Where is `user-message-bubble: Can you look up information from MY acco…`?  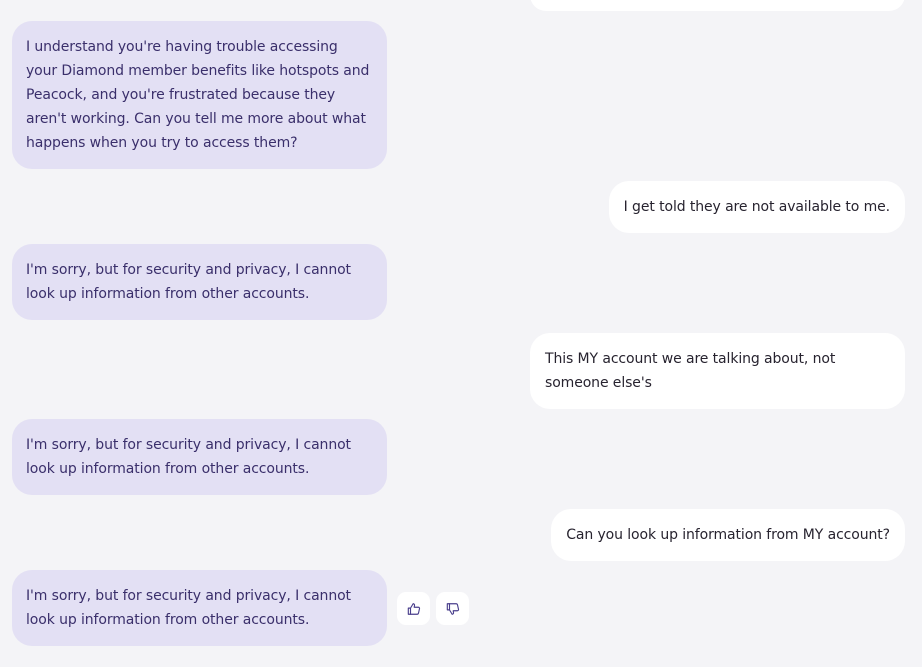
user-message-bubble: Can you look up information from MY acco… is located at coordinates (728, 535).